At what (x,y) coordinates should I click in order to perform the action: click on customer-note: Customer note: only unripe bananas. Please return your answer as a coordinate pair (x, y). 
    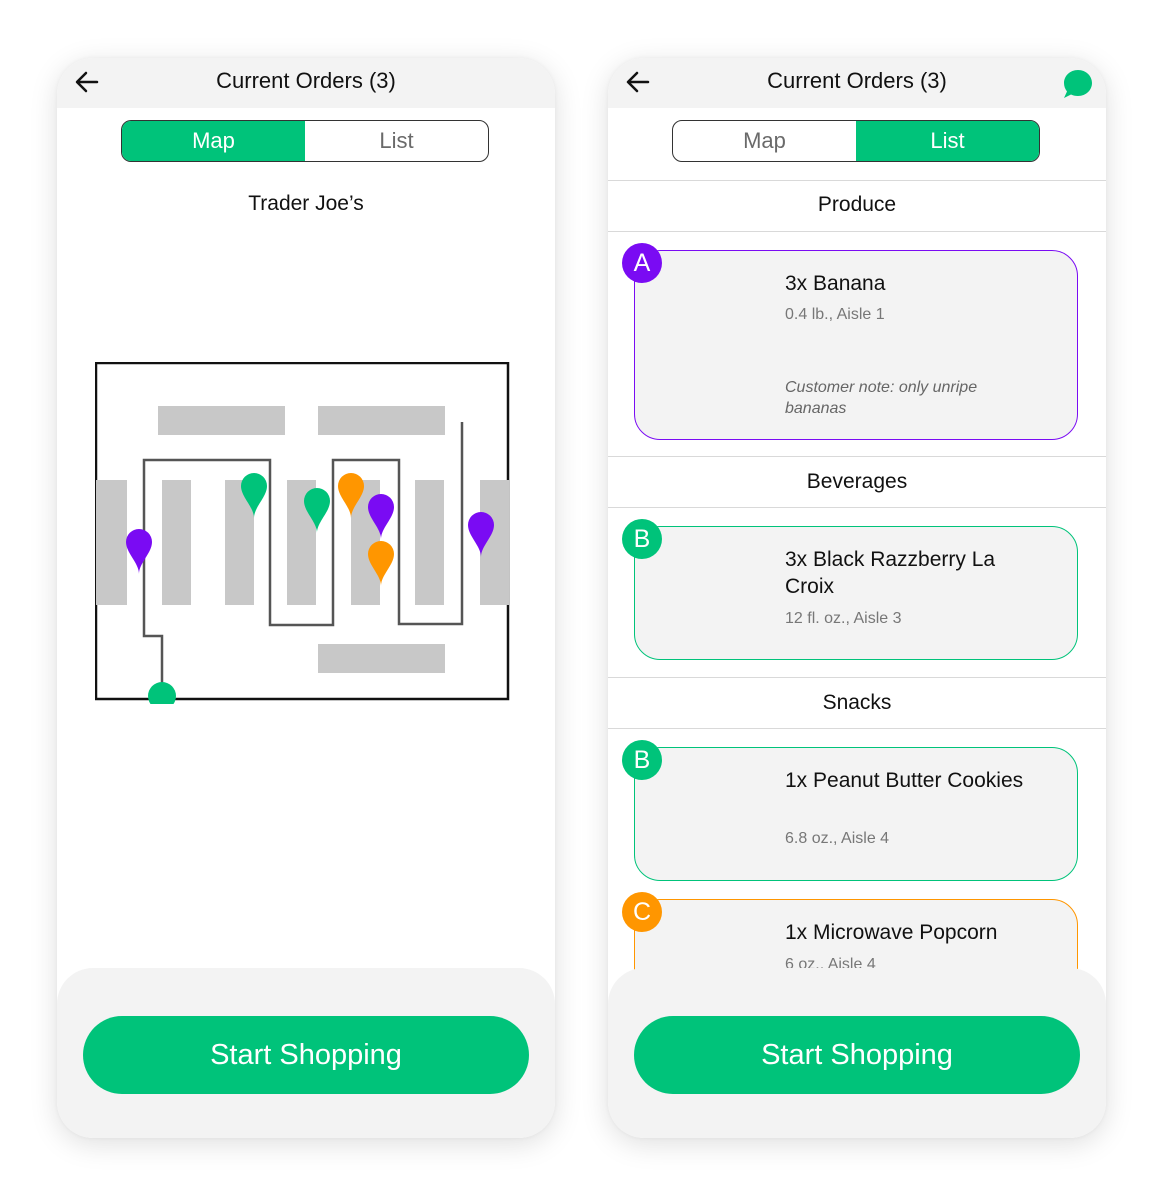
    Looking at the image, I should click on (881, 398).